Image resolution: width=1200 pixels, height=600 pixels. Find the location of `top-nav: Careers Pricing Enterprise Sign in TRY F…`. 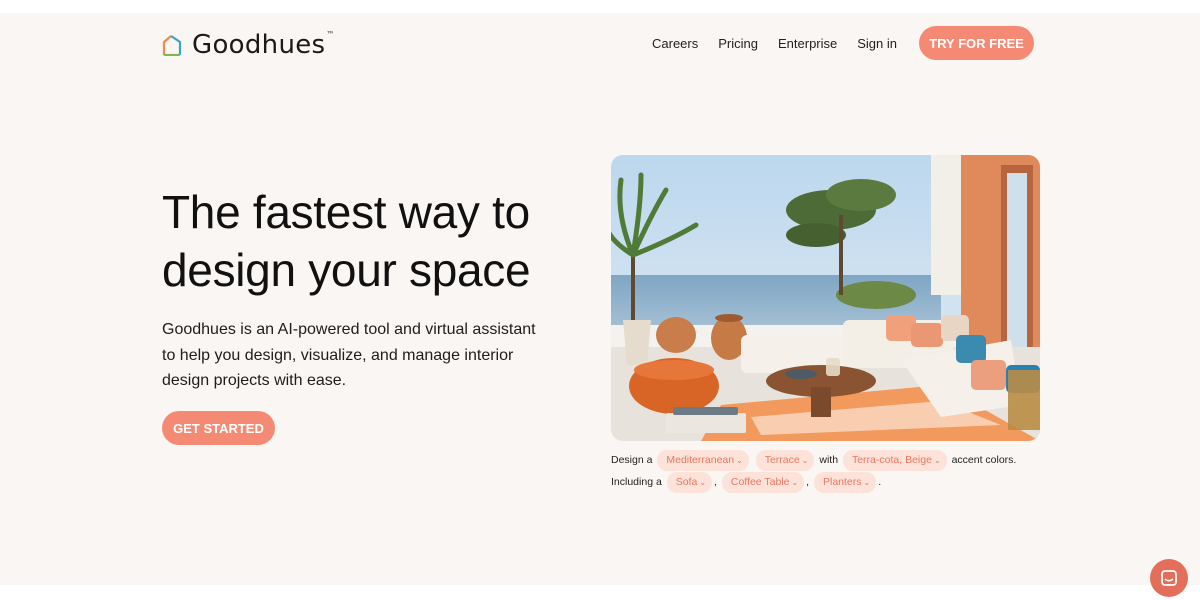

top-nav: Careers Pricing Enterprise Sign in TRY F… is located at coordinates (843, 43).